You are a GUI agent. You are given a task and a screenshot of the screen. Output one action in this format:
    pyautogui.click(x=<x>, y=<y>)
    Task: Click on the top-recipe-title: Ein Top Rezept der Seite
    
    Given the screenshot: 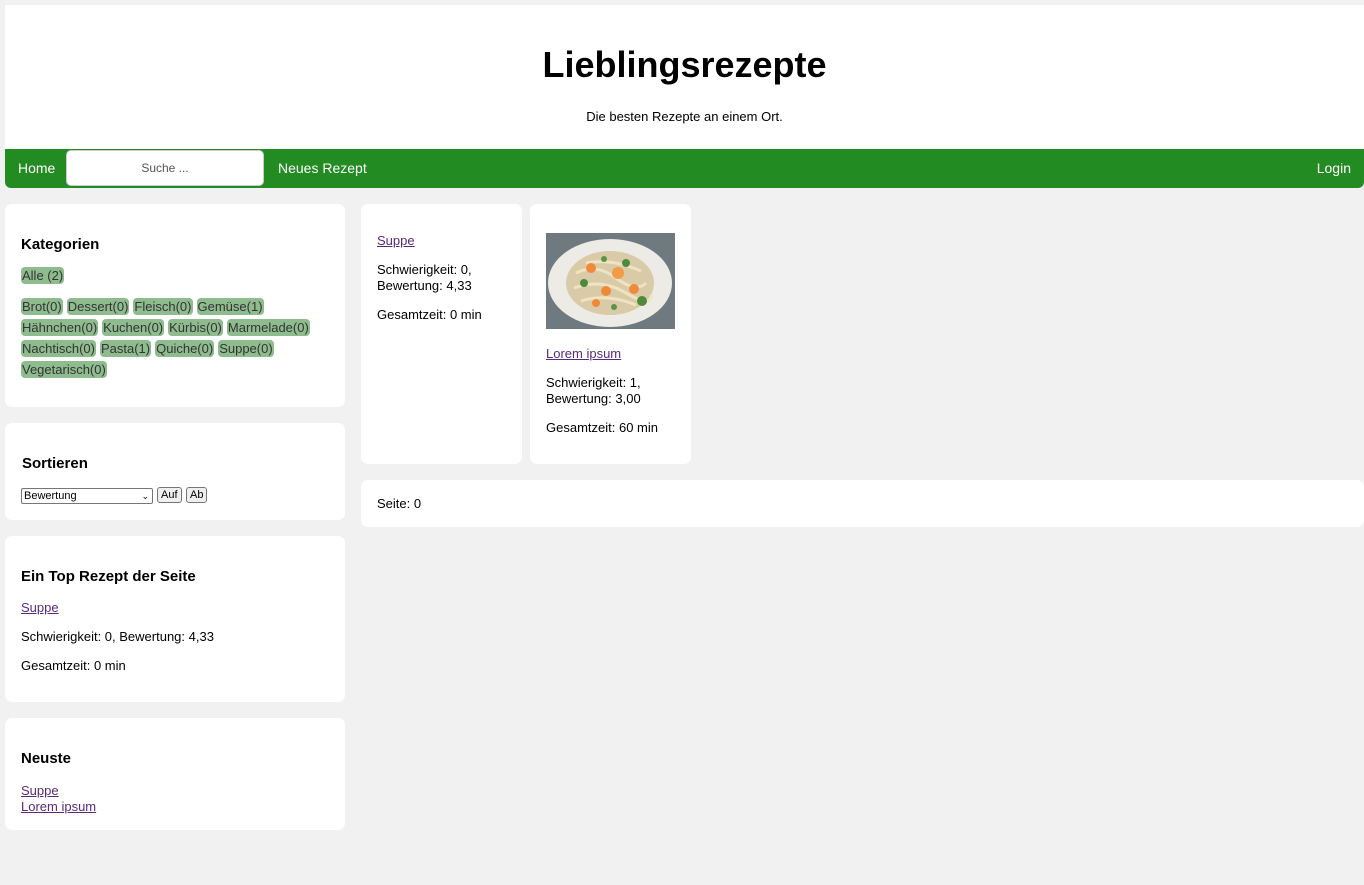 What is the action you would take?
    pyautogui.click(x=108, y=576)
    